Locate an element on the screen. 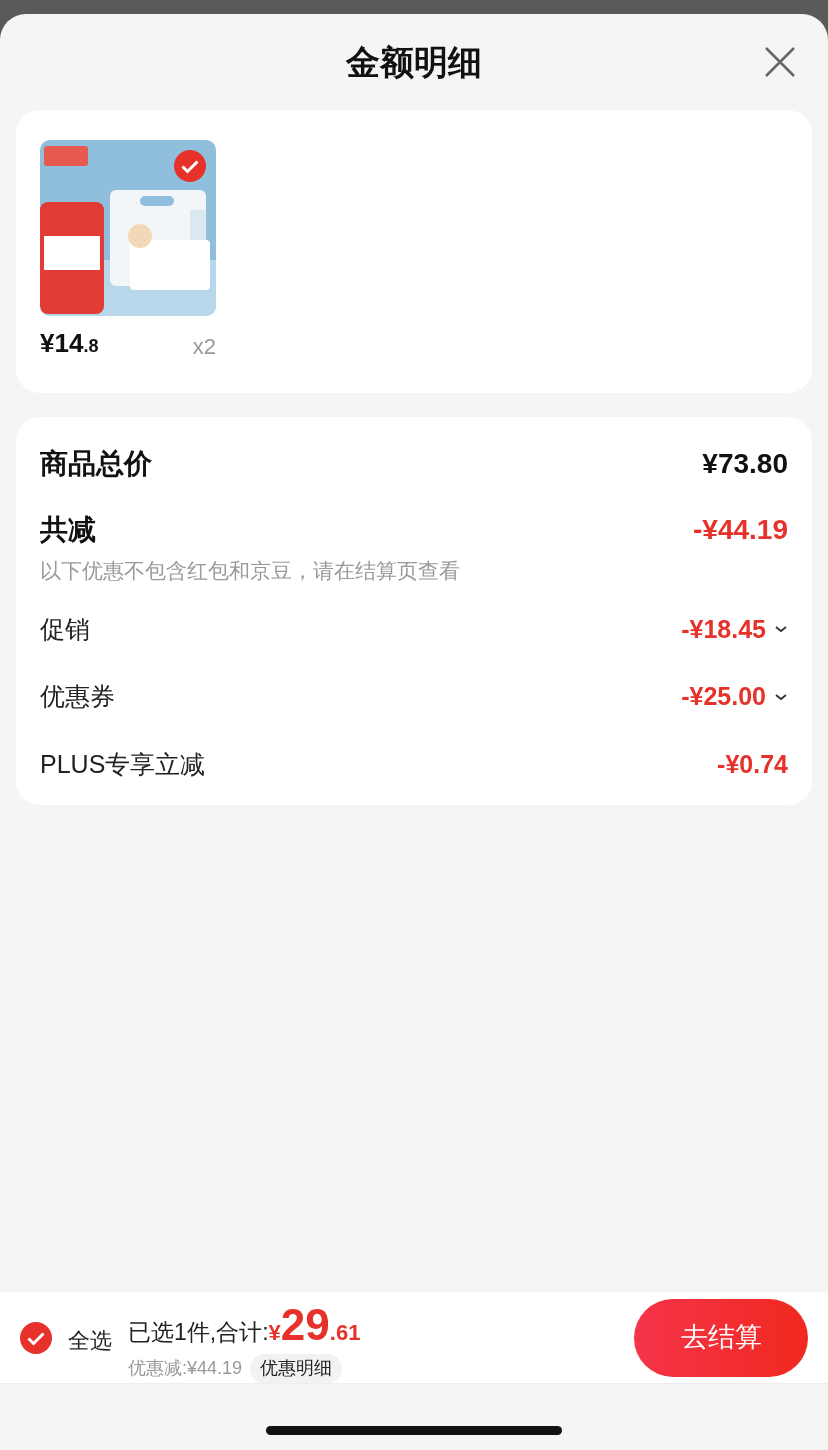 The image size is (828, 1450). total-price-label: 商品总价 is located at coordinates (96, 464).